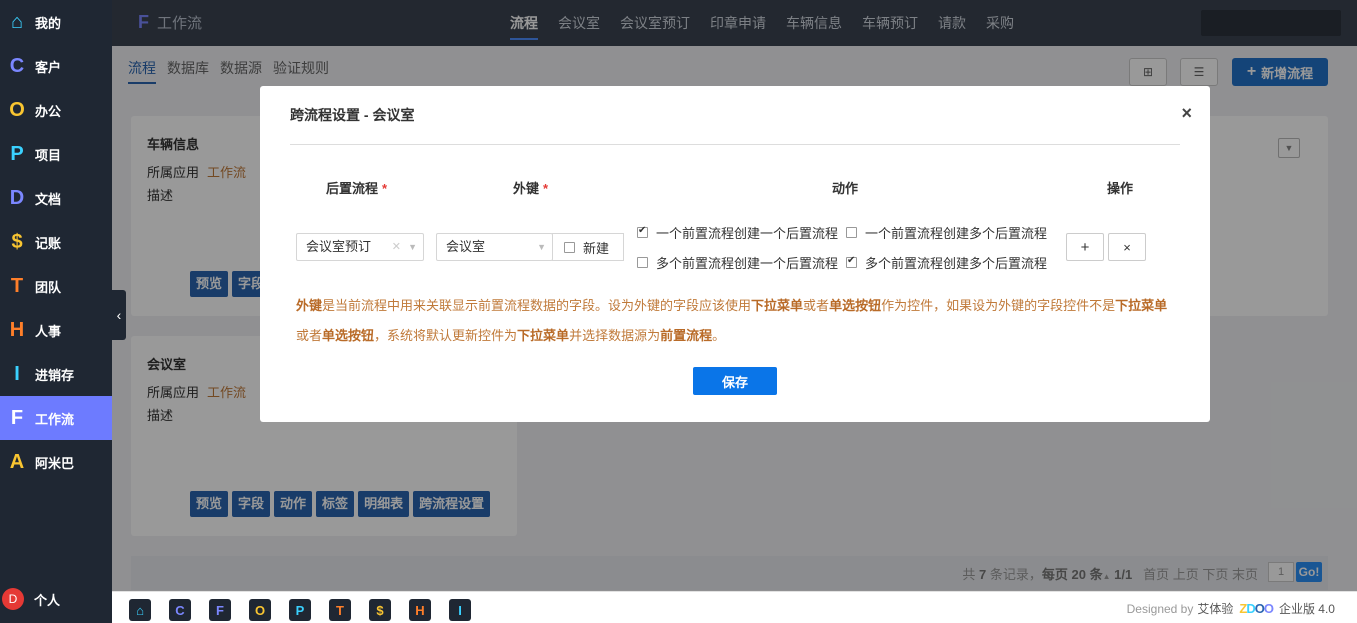  I want to click on close-icon: ×, so click(1186, 113).